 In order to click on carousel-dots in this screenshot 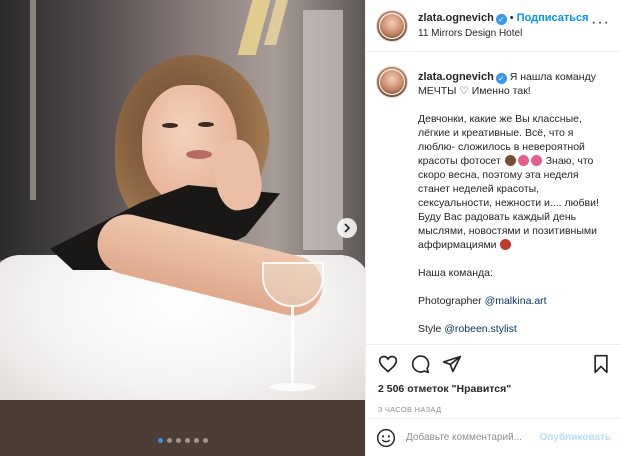, I will do `click(183, 440)`.